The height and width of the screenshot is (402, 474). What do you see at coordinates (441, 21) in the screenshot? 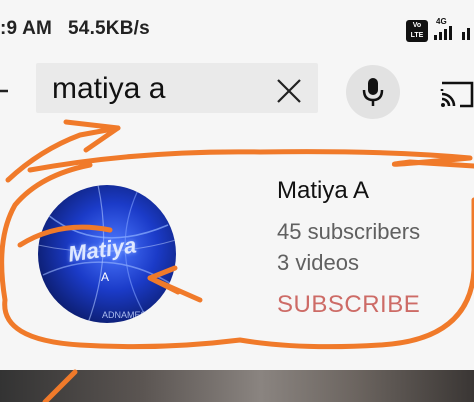
I see `network-type: 4G` at bounding box center [441, 21].